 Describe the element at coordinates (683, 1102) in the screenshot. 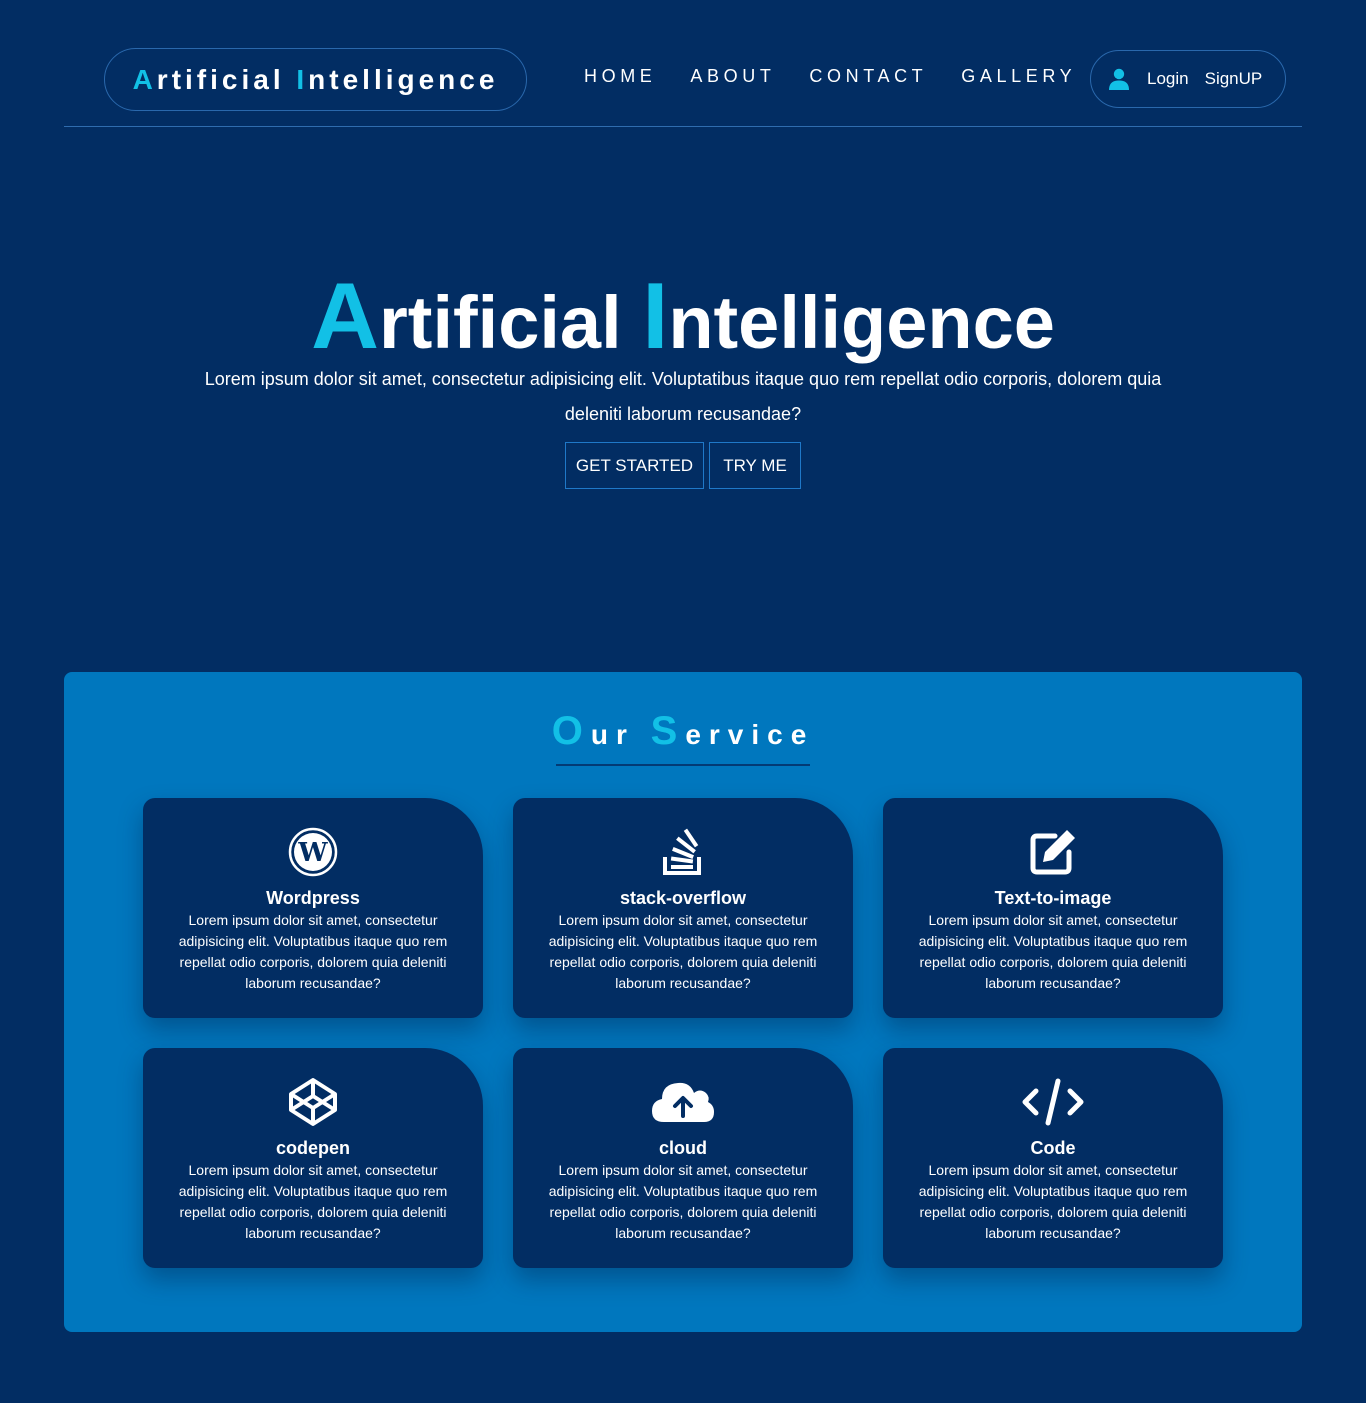

I see `cloud-upload-icon` at that location.